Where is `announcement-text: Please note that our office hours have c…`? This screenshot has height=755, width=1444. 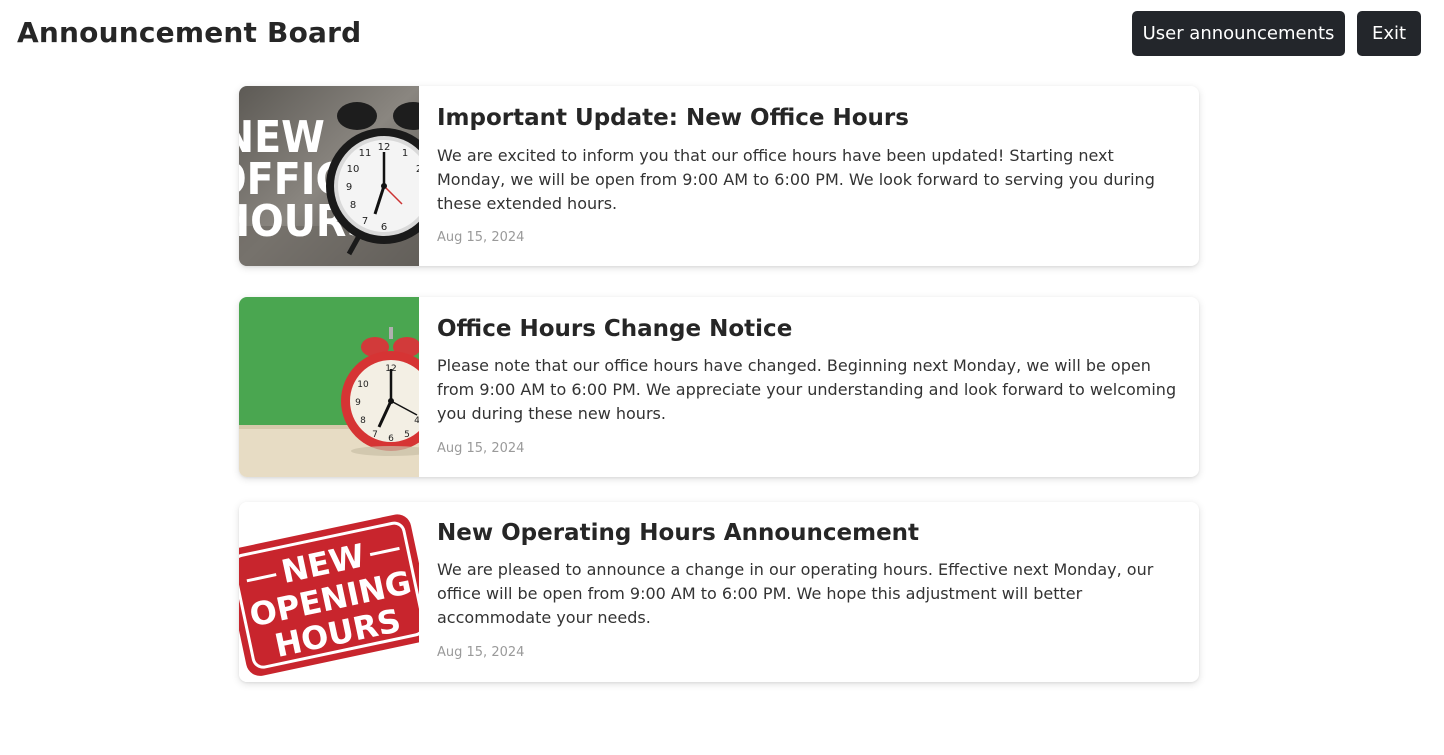 announcement-text: Please note that our office hours have c… is located at coordinates (807, 389).